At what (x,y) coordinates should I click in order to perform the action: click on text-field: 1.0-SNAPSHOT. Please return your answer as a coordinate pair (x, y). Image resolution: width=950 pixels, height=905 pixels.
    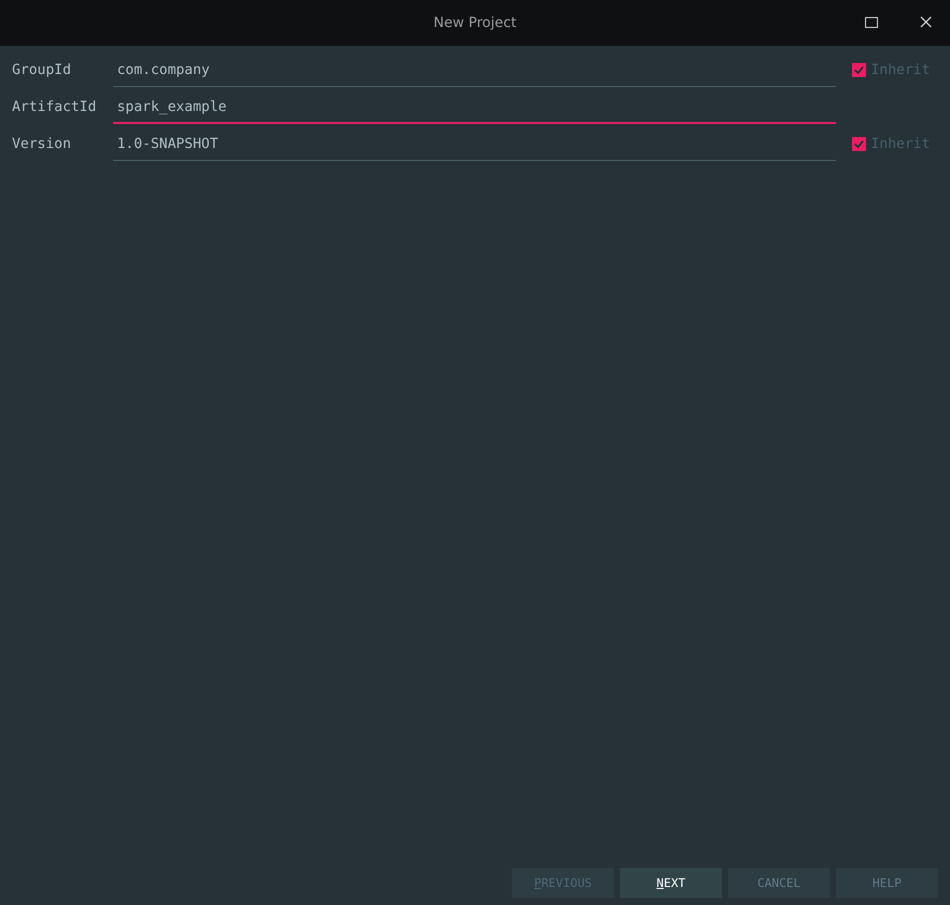
    Looking at the image, I should click on (474, 144).